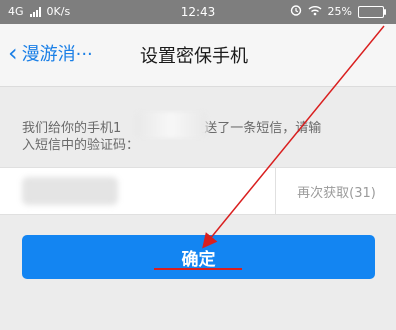  What do you see at coordinates (81, 145) in the screenshot?
I see `message-line-2: 入短信中的验证码：` at bounding box center [81, 145].